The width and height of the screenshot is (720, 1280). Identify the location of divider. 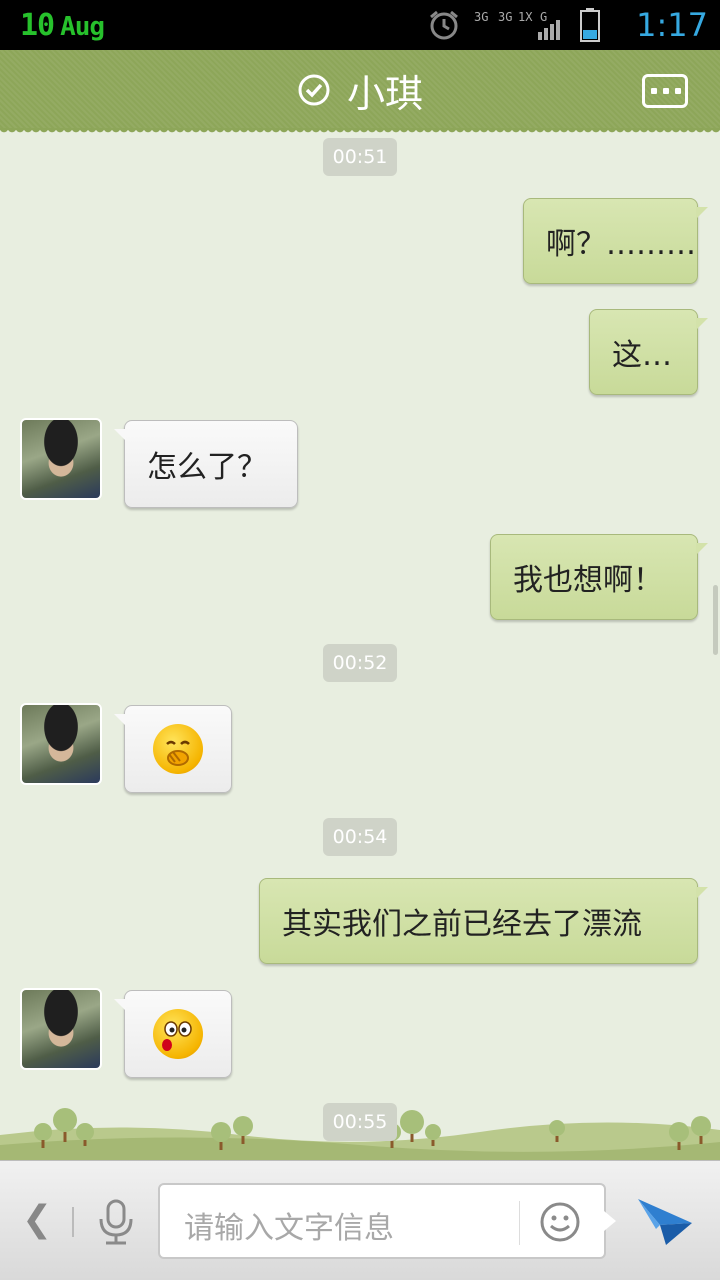
(73, 1222).